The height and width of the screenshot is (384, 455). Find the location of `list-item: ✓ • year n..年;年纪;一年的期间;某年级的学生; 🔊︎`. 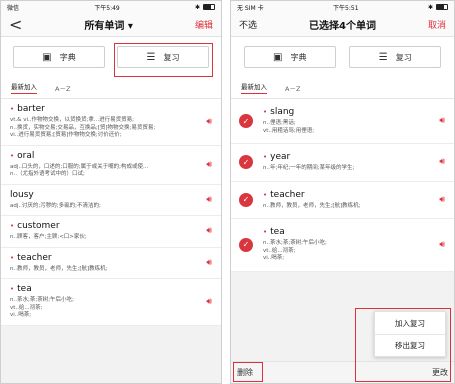

list-item: ✓ • year n..年;年纪;一年的期间;某年级的学生; 🔊︎ is located at coordinates (342, 163).